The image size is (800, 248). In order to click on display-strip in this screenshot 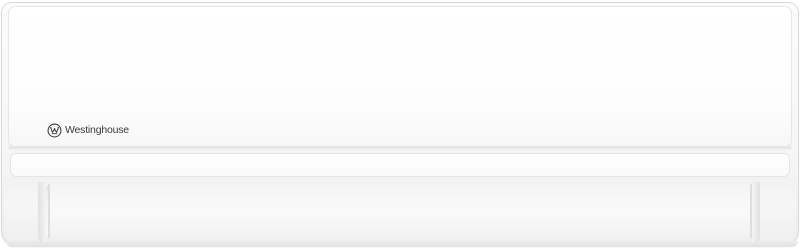, I will do `click(400, 165)`.